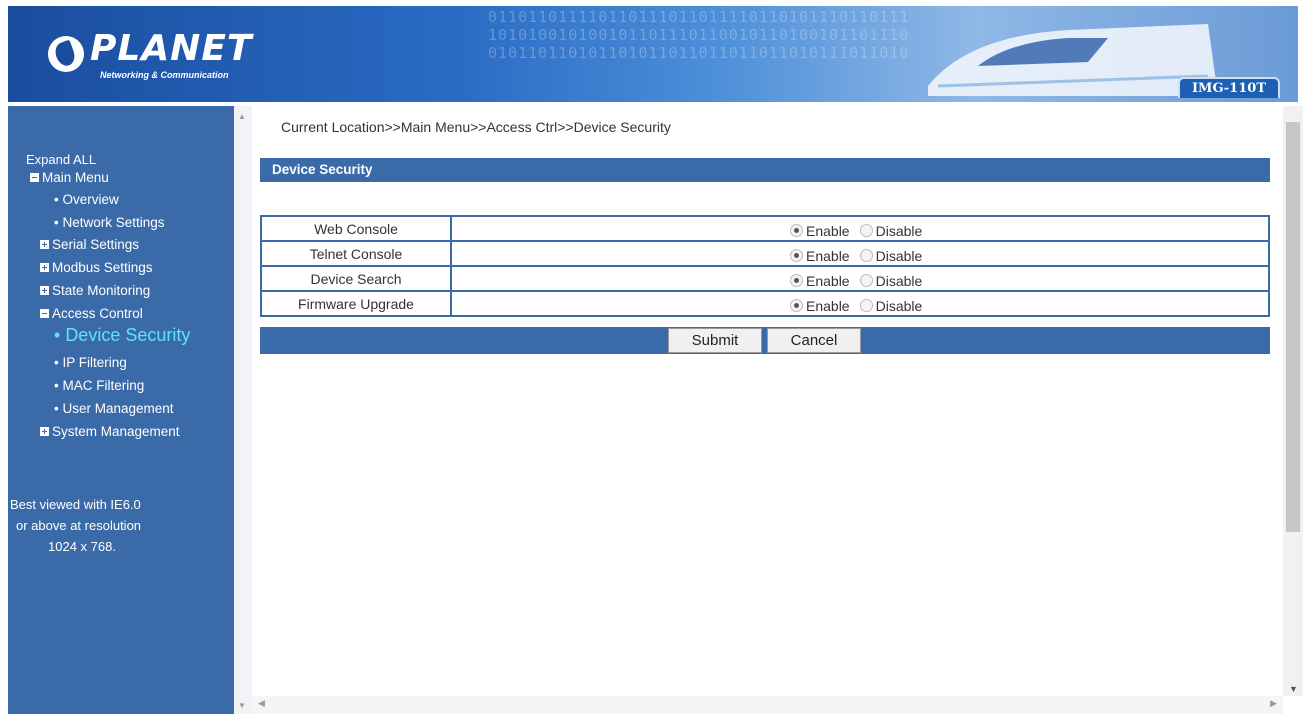  Describe the element at coordinates (75, 504) in the screenshot. I see `best-viewed-line-1: Best viewed with IE6.0` at that location.